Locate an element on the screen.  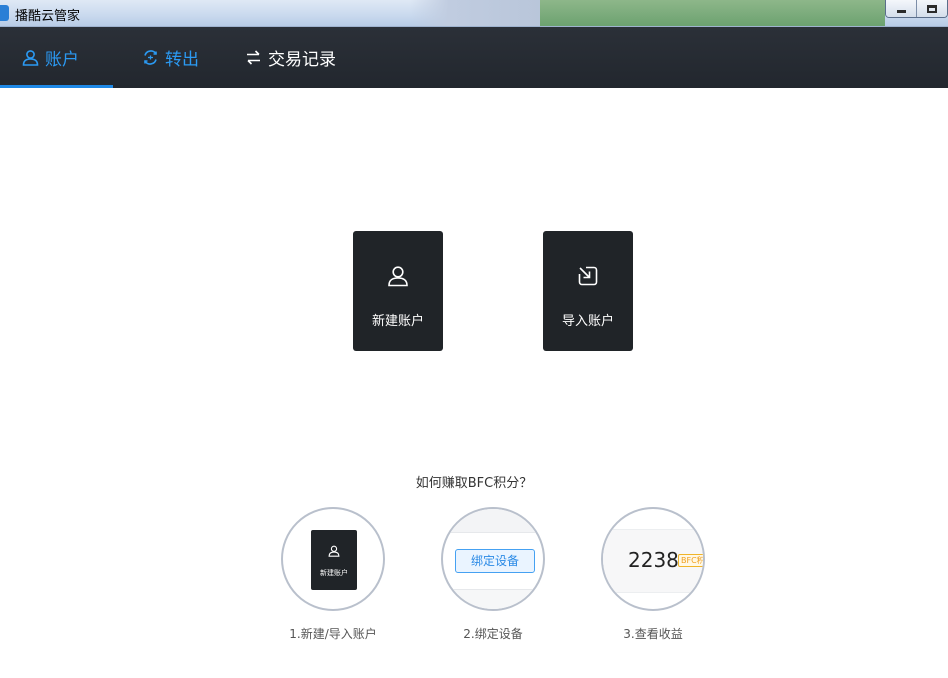
step-1-illustration: 新建账户 is located at coordinates (333, 559).